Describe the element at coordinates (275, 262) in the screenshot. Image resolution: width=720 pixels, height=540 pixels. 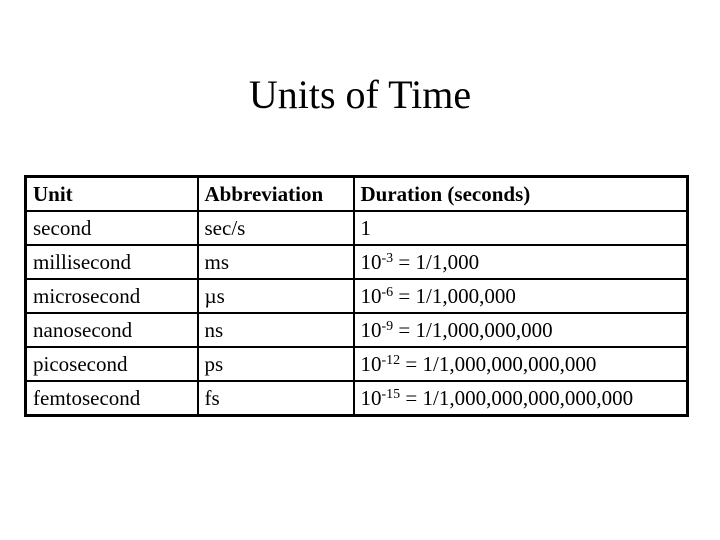
I see `abbreviation-cell: ms` at that location.